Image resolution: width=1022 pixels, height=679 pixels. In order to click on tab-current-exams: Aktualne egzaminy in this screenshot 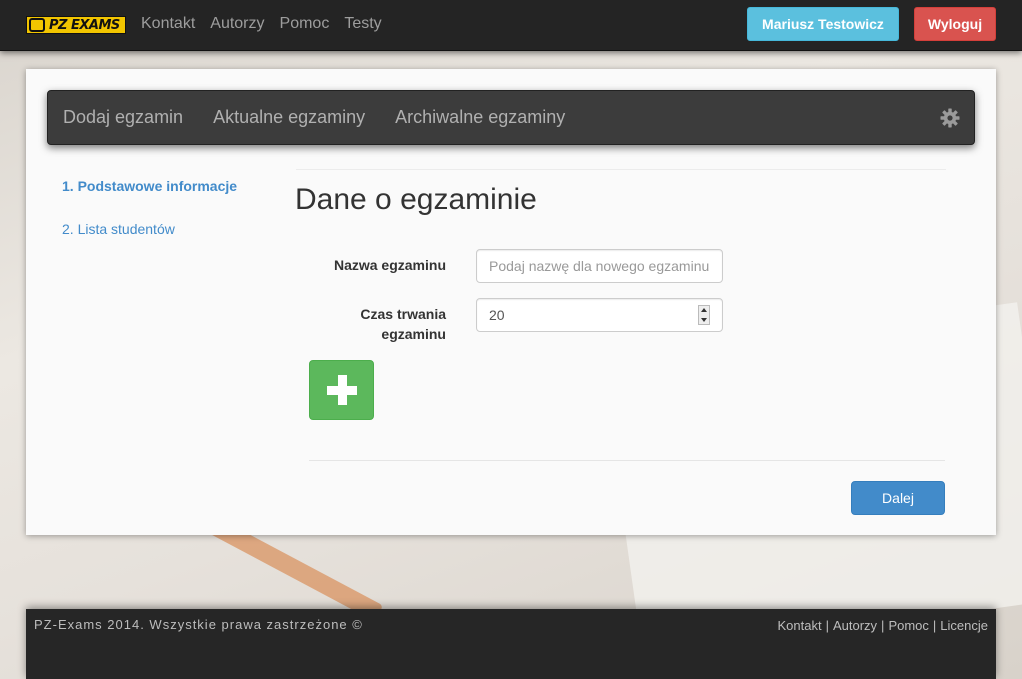, I will do `click(289, 117)`.